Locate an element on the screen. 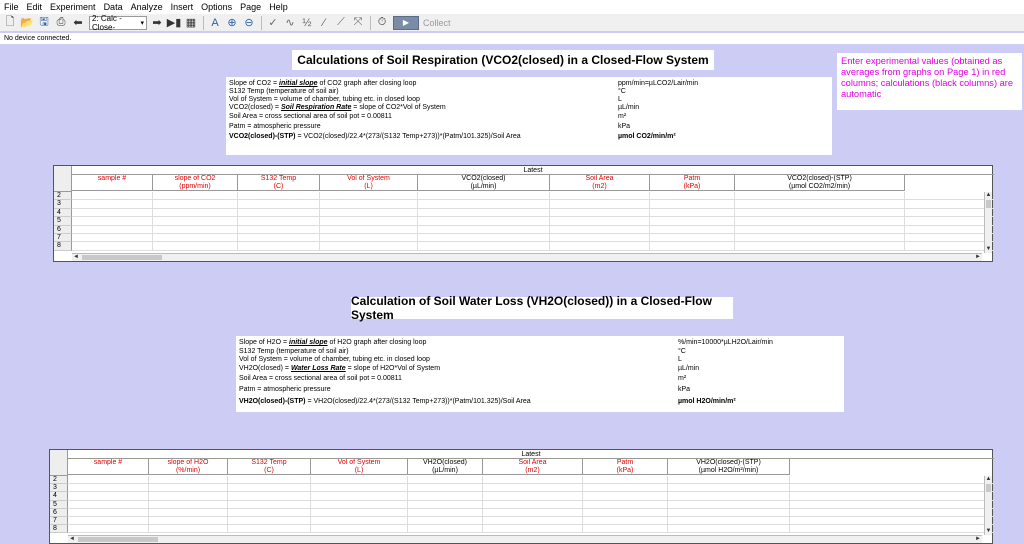 This screenshot has width=1024, height=544. definition-unit: kPa is located at coordinates (624, 126).